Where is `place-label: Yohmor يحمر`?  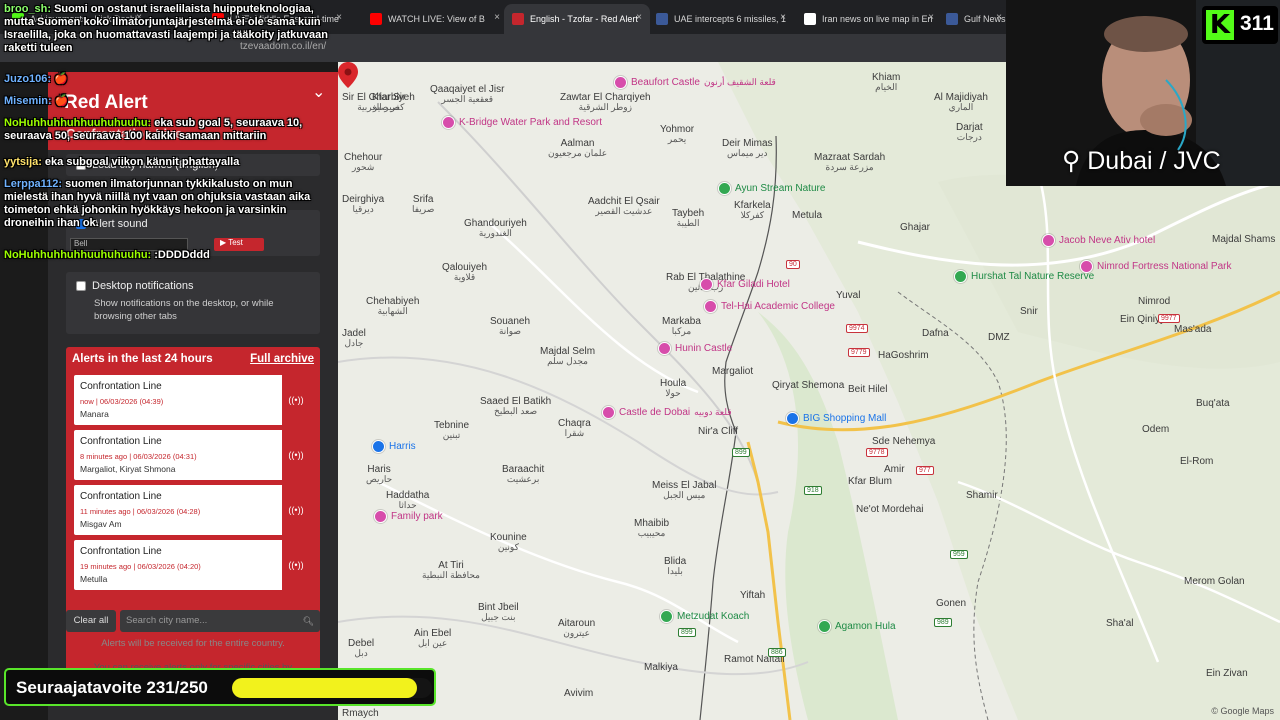
place-label: Yohmor يحمر is located at coordinates (677, 134).